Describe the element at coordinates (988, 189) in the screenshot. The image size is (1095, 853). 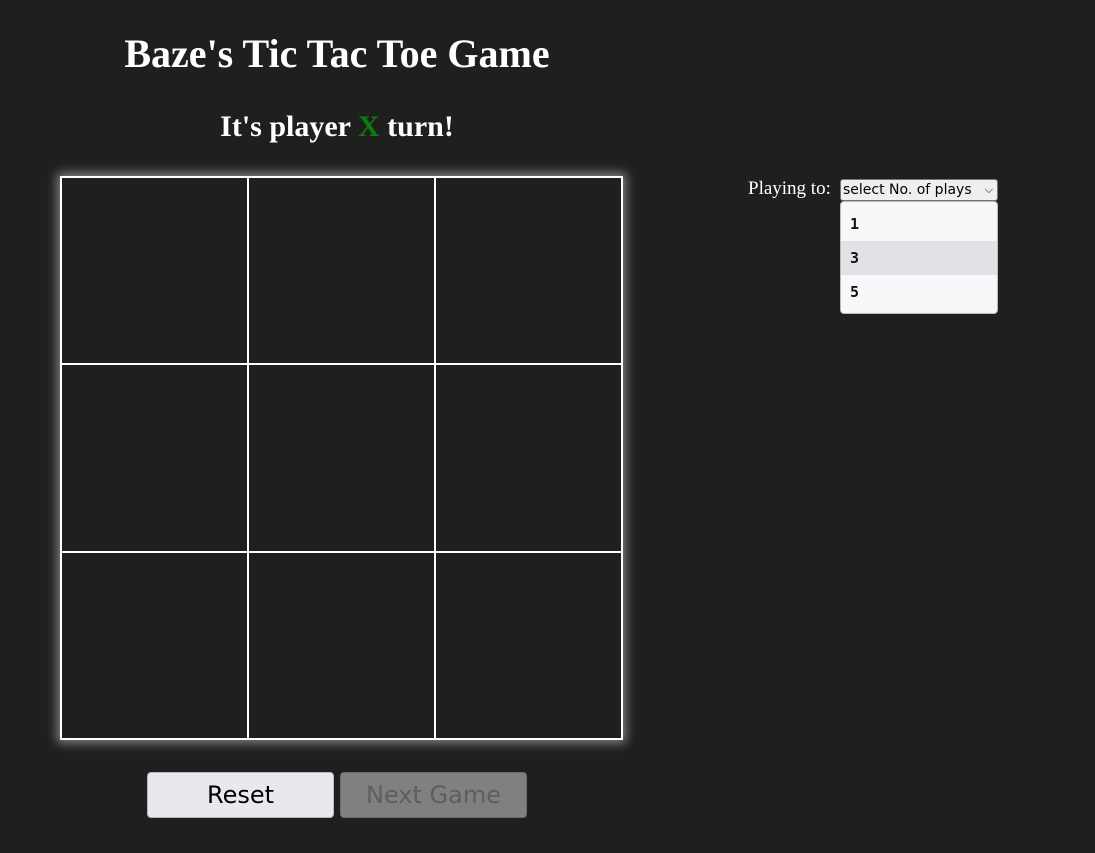
I see `chevron-down-icon: ⌵` at that location.